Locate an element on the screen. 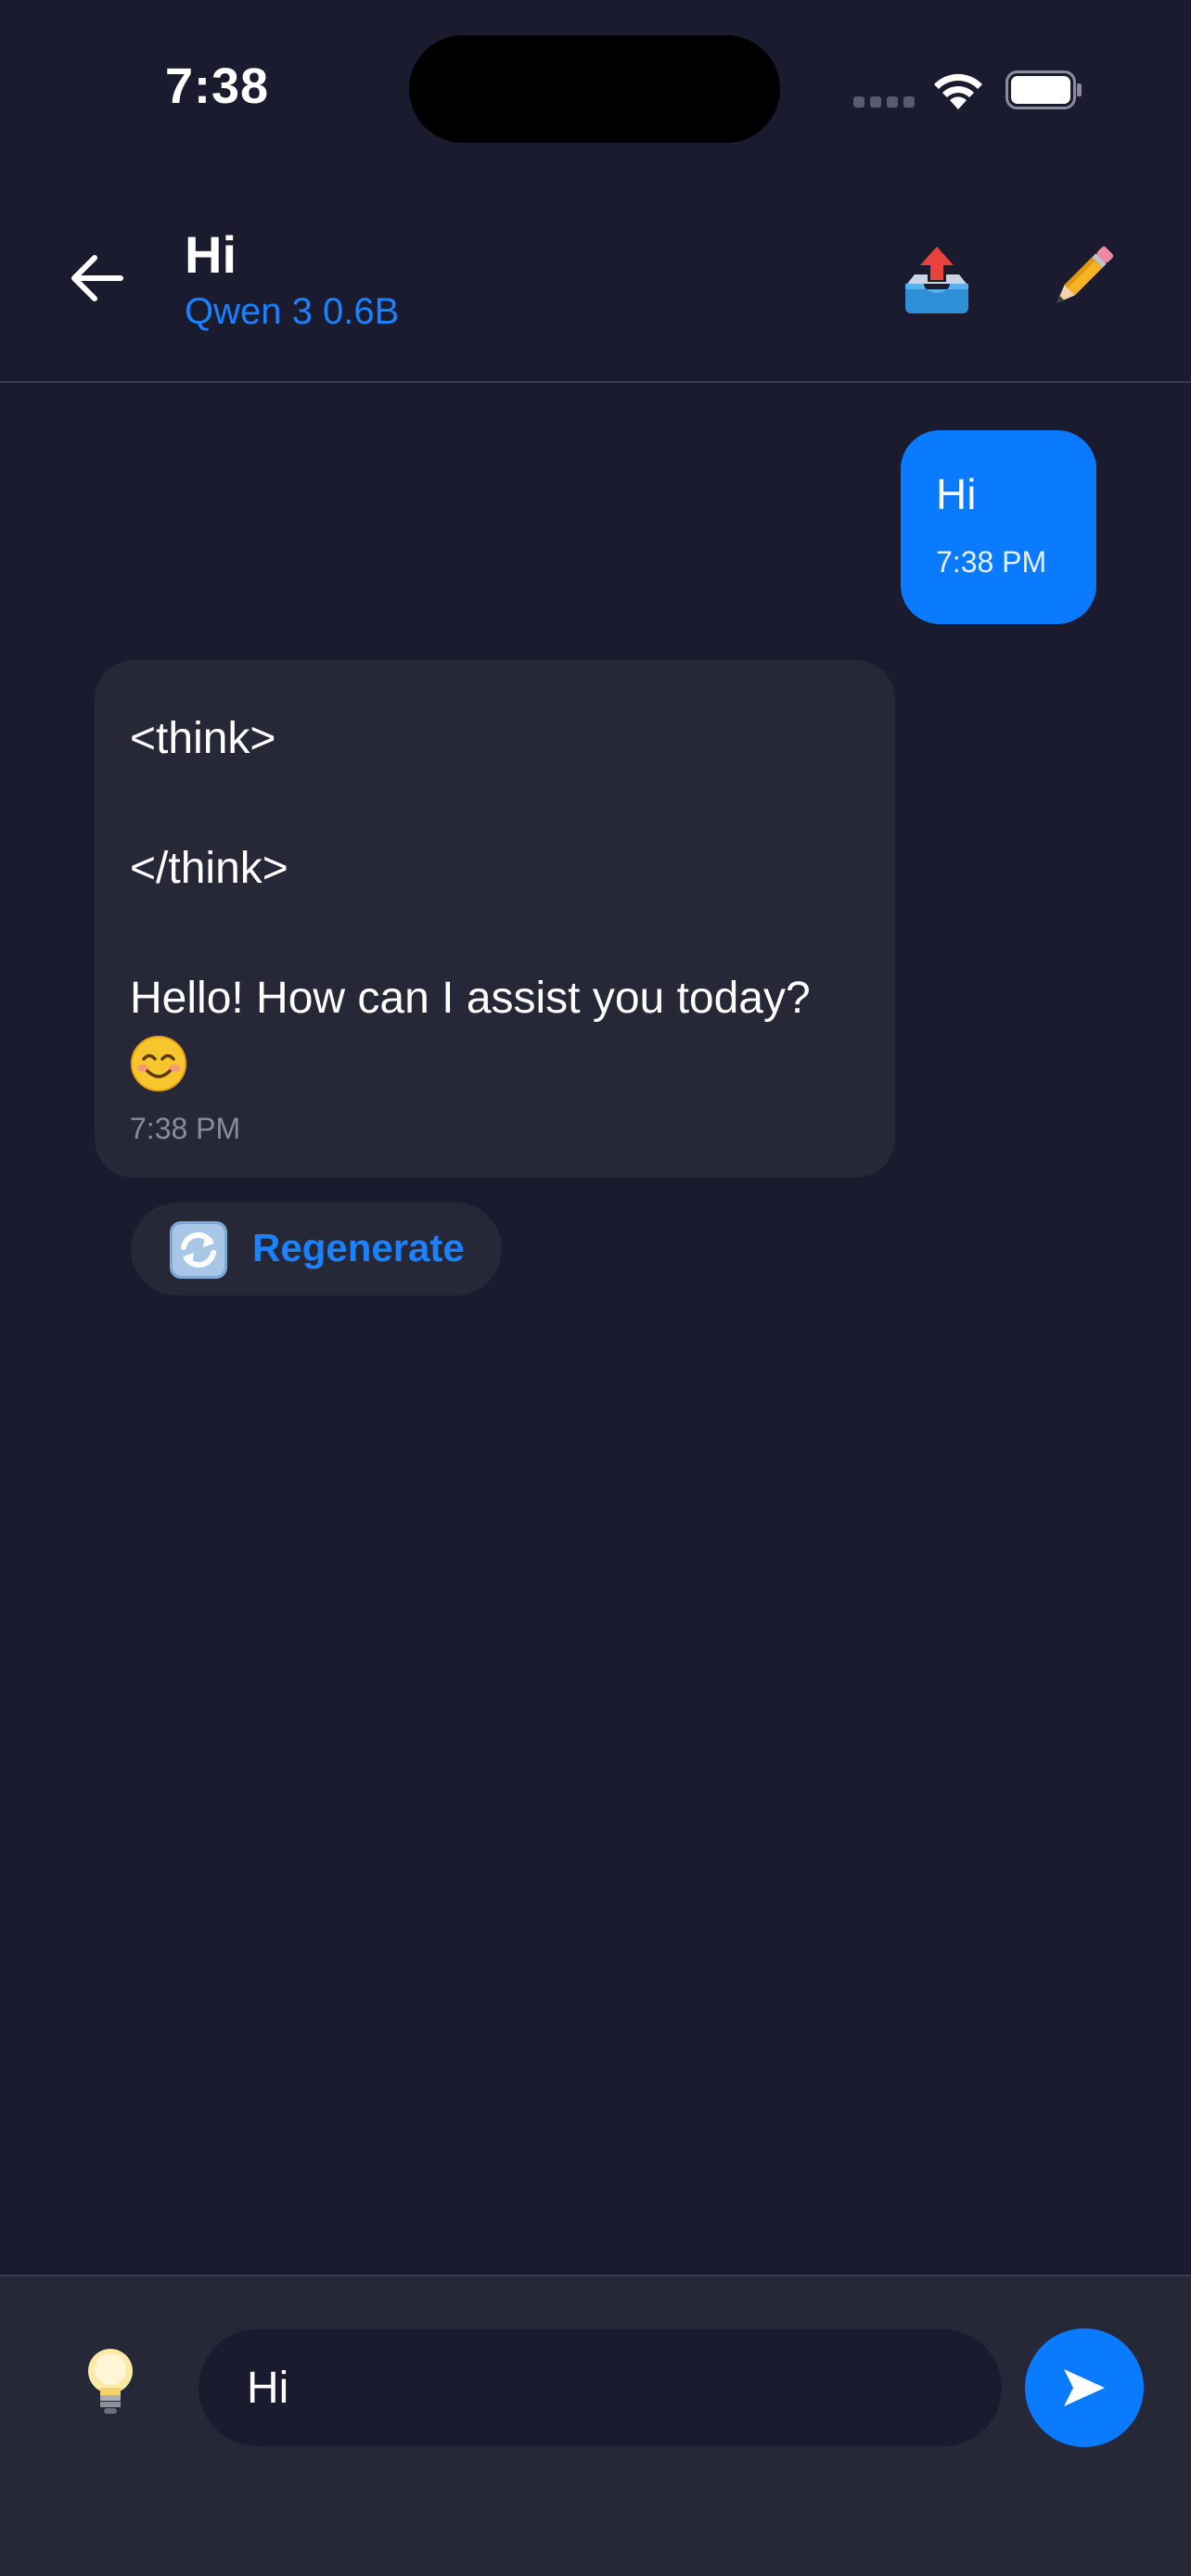 Image resolution: width=1191 pixels, height=2576 pixels. assistant-message-time: 7:38 PM is located at coordinates (185, 1129).